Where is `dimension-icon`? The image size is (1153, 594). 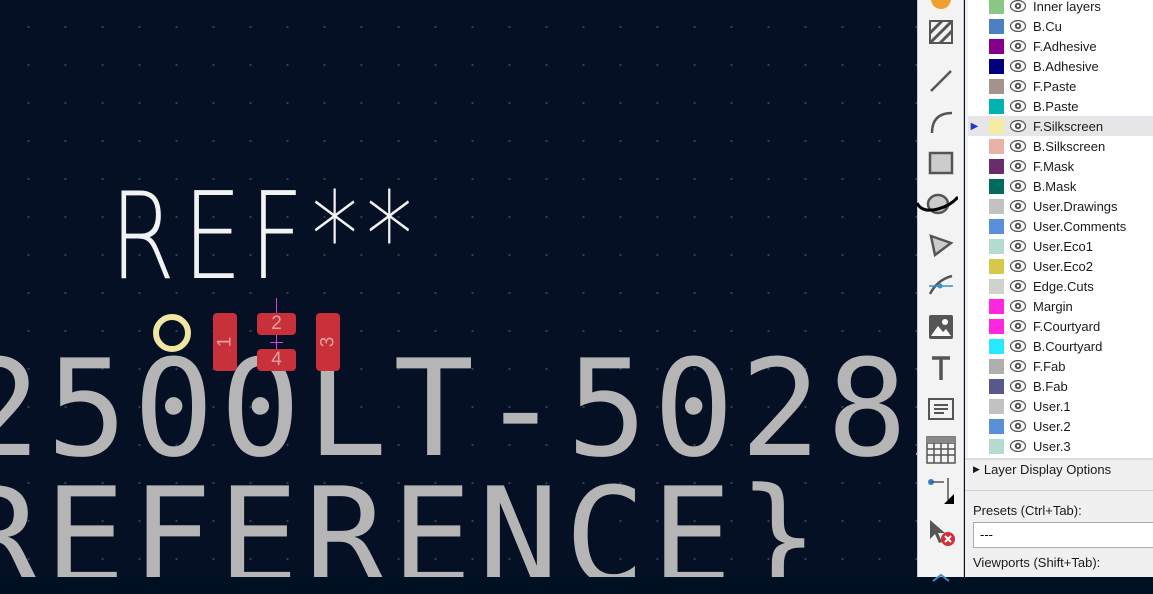 dimension-icon is located at coordinates (941, 491).